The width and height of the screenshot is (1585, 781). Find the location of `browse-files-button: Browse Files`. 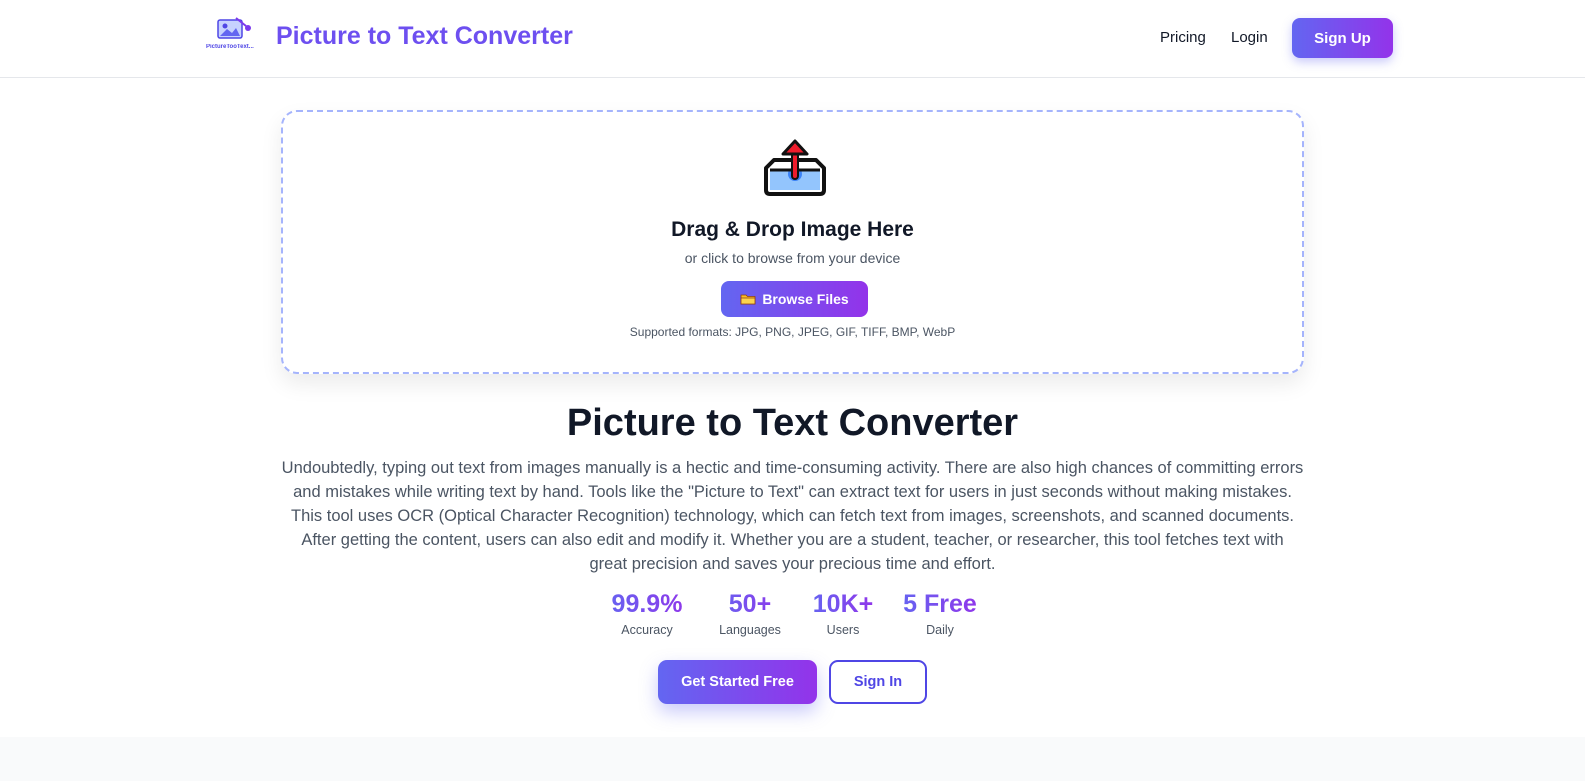

browse-files-button: Browse Files is located at coordinates (794, 299).